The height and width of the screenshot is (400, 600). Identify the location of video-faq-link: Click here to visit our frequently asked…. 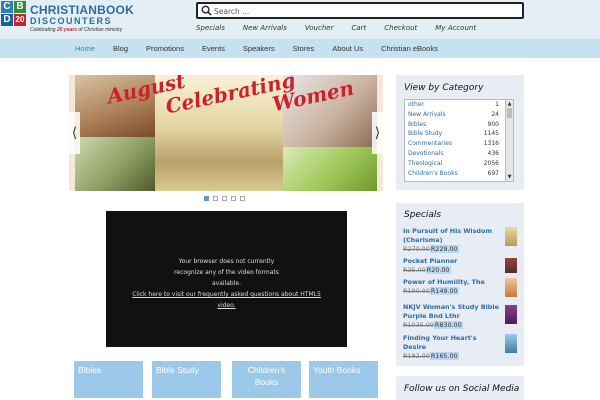
(226, 300).